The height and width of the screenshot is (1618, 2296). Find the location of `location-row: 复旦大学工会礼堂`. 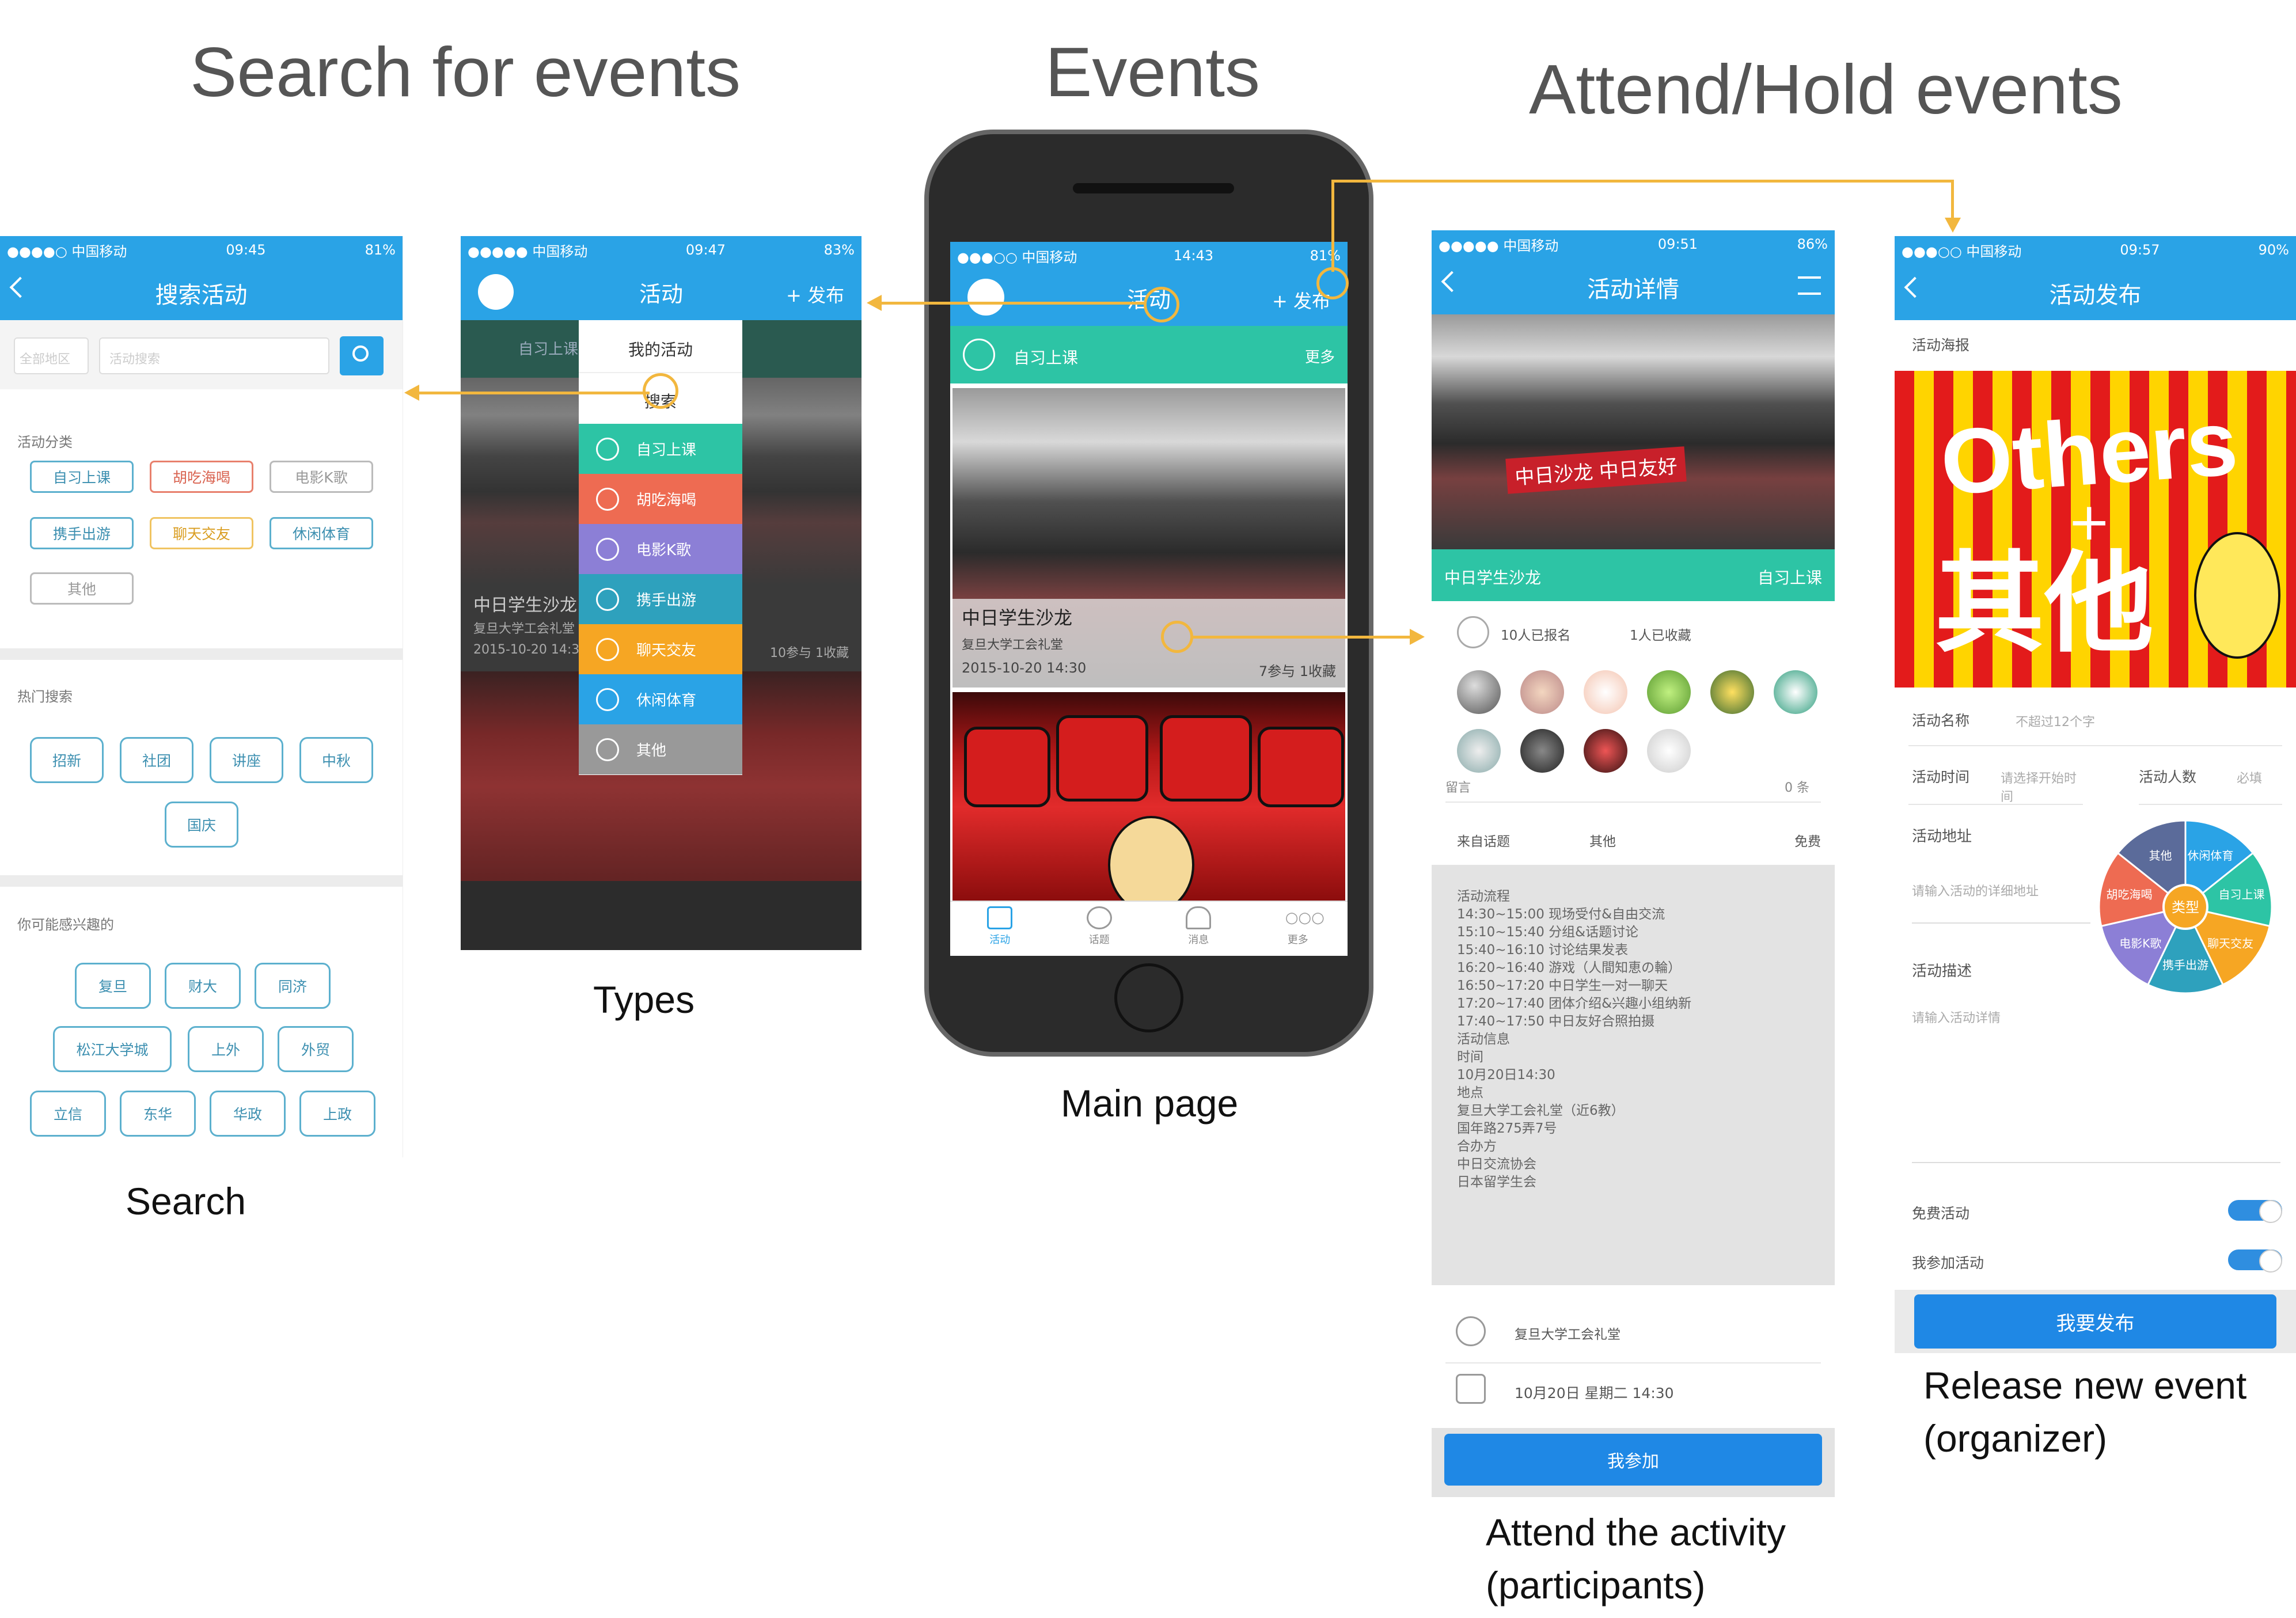

location-row: 复旦大学工会礼堂 is located at coordinates (1633, 1334).